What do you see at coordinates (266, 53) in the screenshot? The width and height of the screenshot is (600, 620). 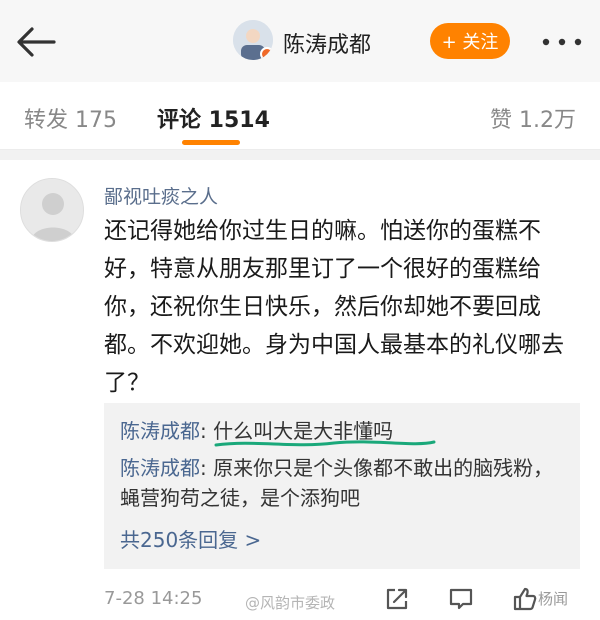 I see `verified-badge-icon` at bounding box center [266, 53].